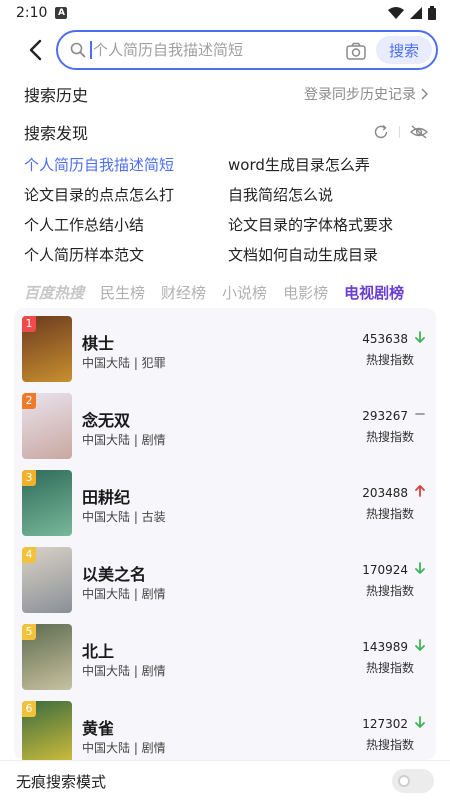  Describe the element at coordinates (385, 647) in the screenshot. I see `hot-index-value: 143989` at that location.